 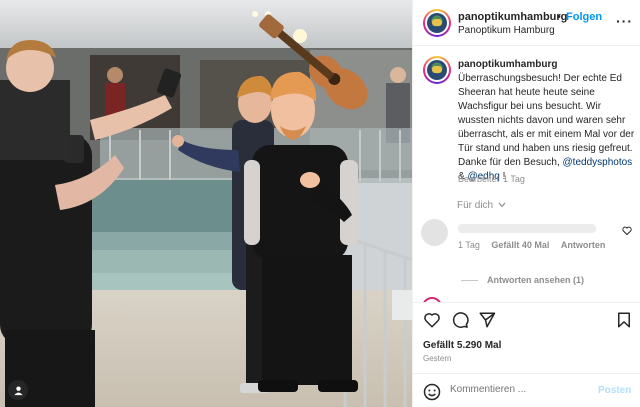 I want to click on caption-username: panoptikumhamburg, so click(x=547, y=65).